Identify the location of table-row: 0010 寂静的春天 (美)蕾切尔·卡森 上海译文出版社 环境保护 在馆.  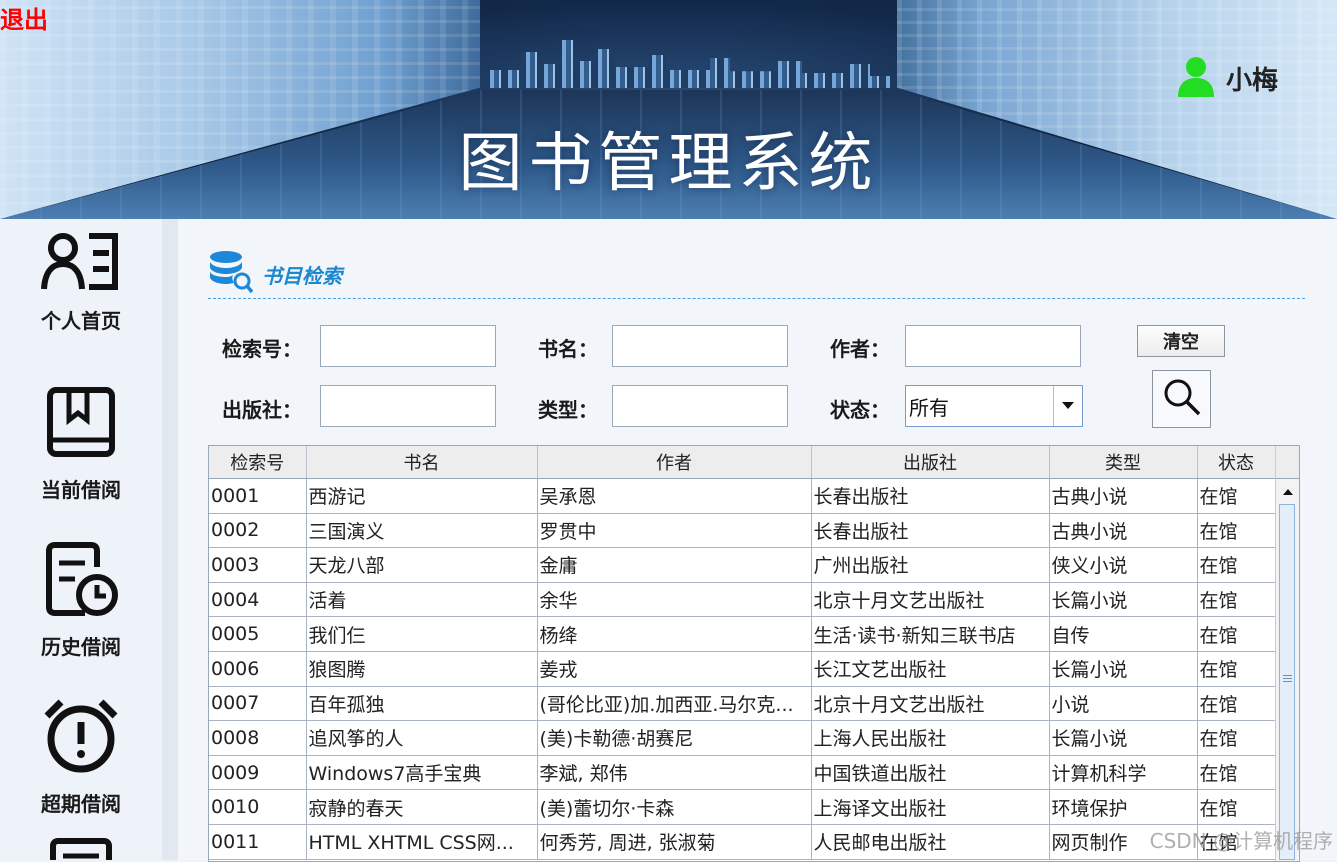
(742, 807).